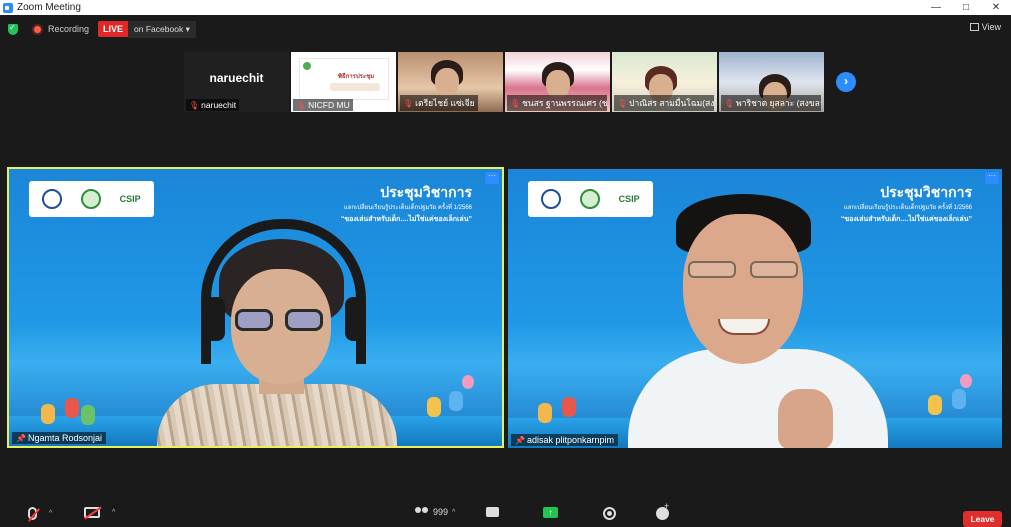 The width and height of the screenshot is (1011, 527). What do you see at coordinates (32, 513) in the screenshot?
I see `mic-muted-icon` at bounding box center [32, 513].